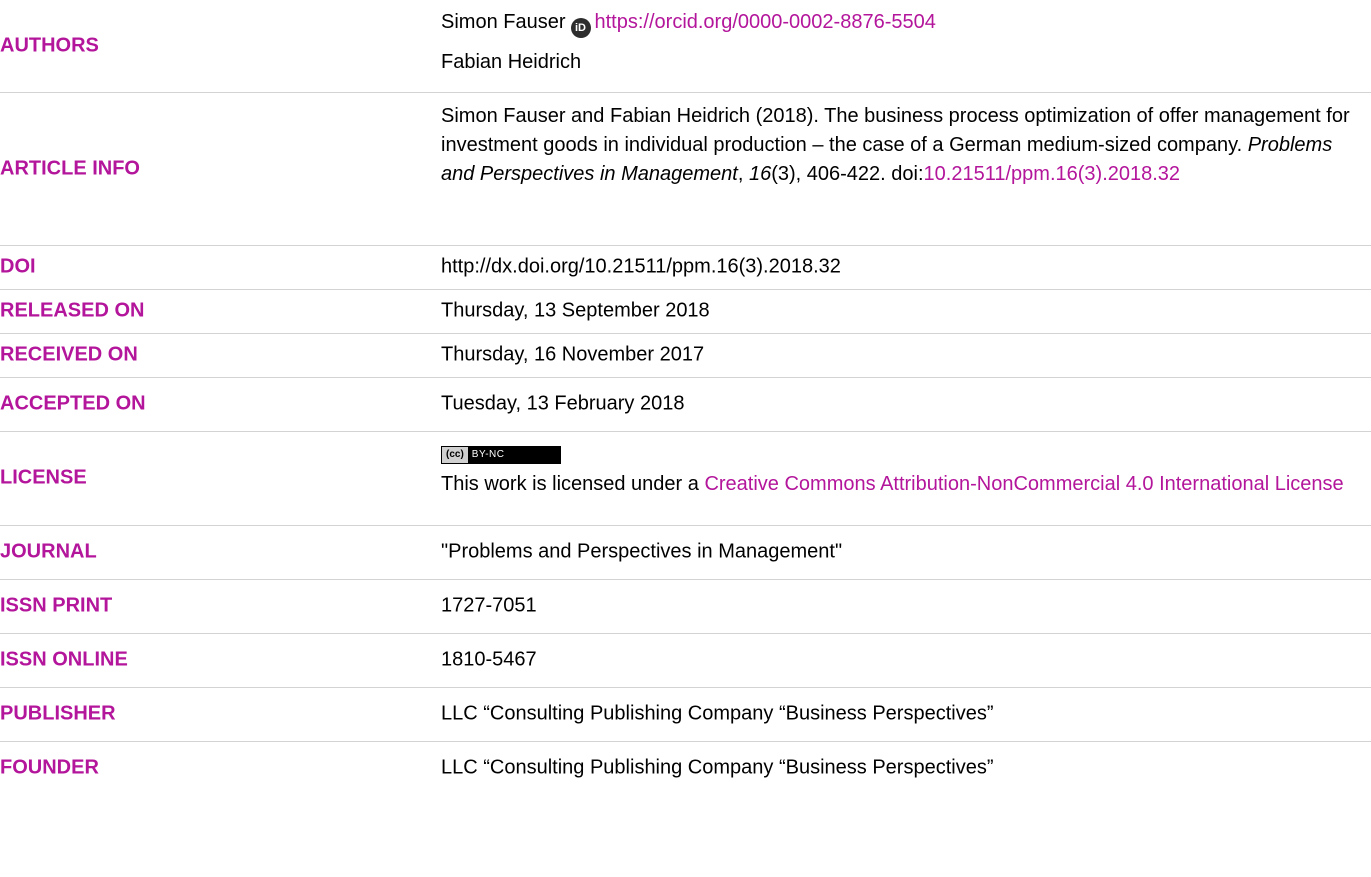 Image resolution: width=1371 pixels, height=877 pixels. What do you see at coordinates (573, 354) in the screenshot?
I see `received-value: Thursday, 16 November 2017` at bounding box center [573, 354].